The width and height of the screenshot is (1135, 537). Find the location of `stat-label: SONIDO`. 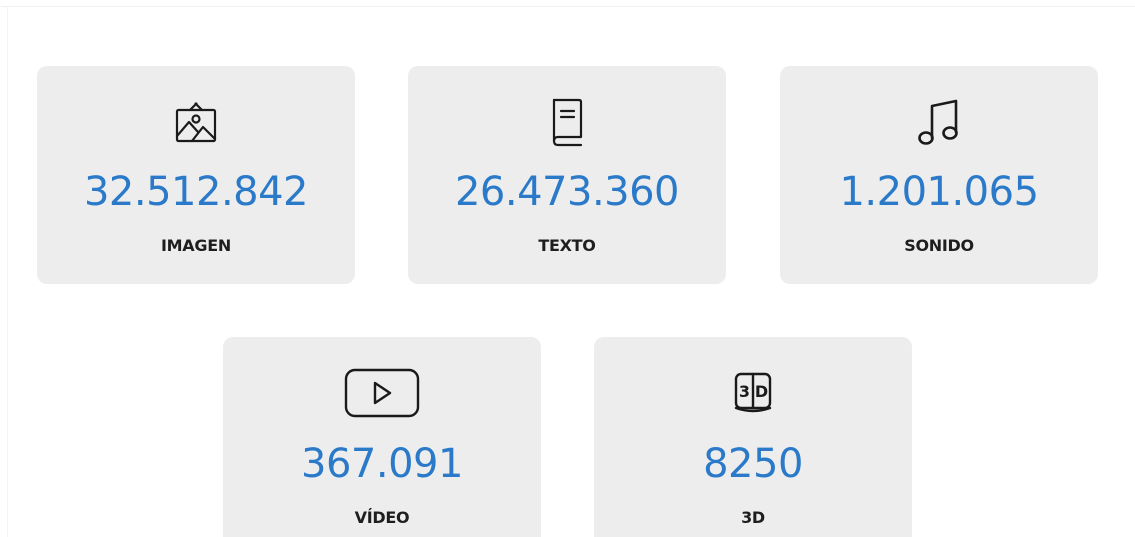

stat-label: SONIDO is located at coordinates (939, 245).